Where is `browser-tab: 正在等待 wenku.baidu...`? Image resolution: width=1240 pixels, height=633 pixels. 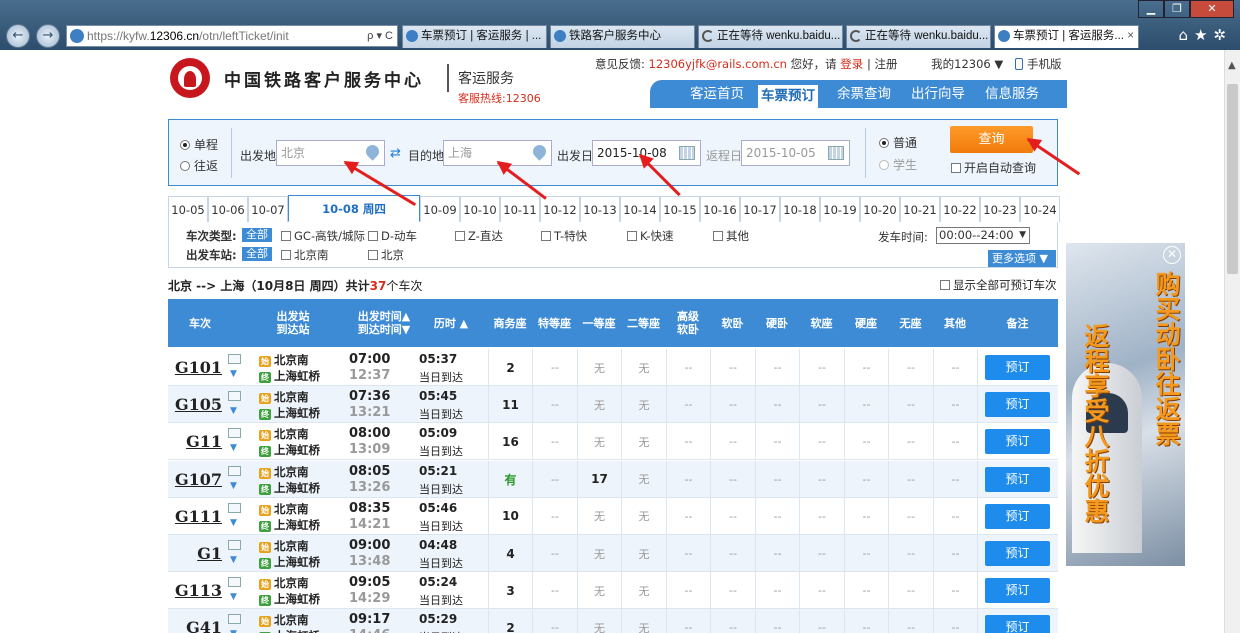 browser-tab: 正在等待 wenku.baidu... is located at coordinates (770, 36).